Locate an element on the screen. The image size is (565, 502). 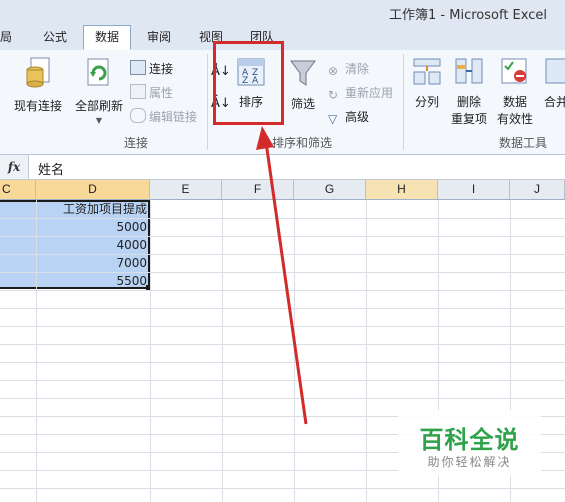
watermark: 百科全说 助你轻松解决 is located at coordinates (469, 443).